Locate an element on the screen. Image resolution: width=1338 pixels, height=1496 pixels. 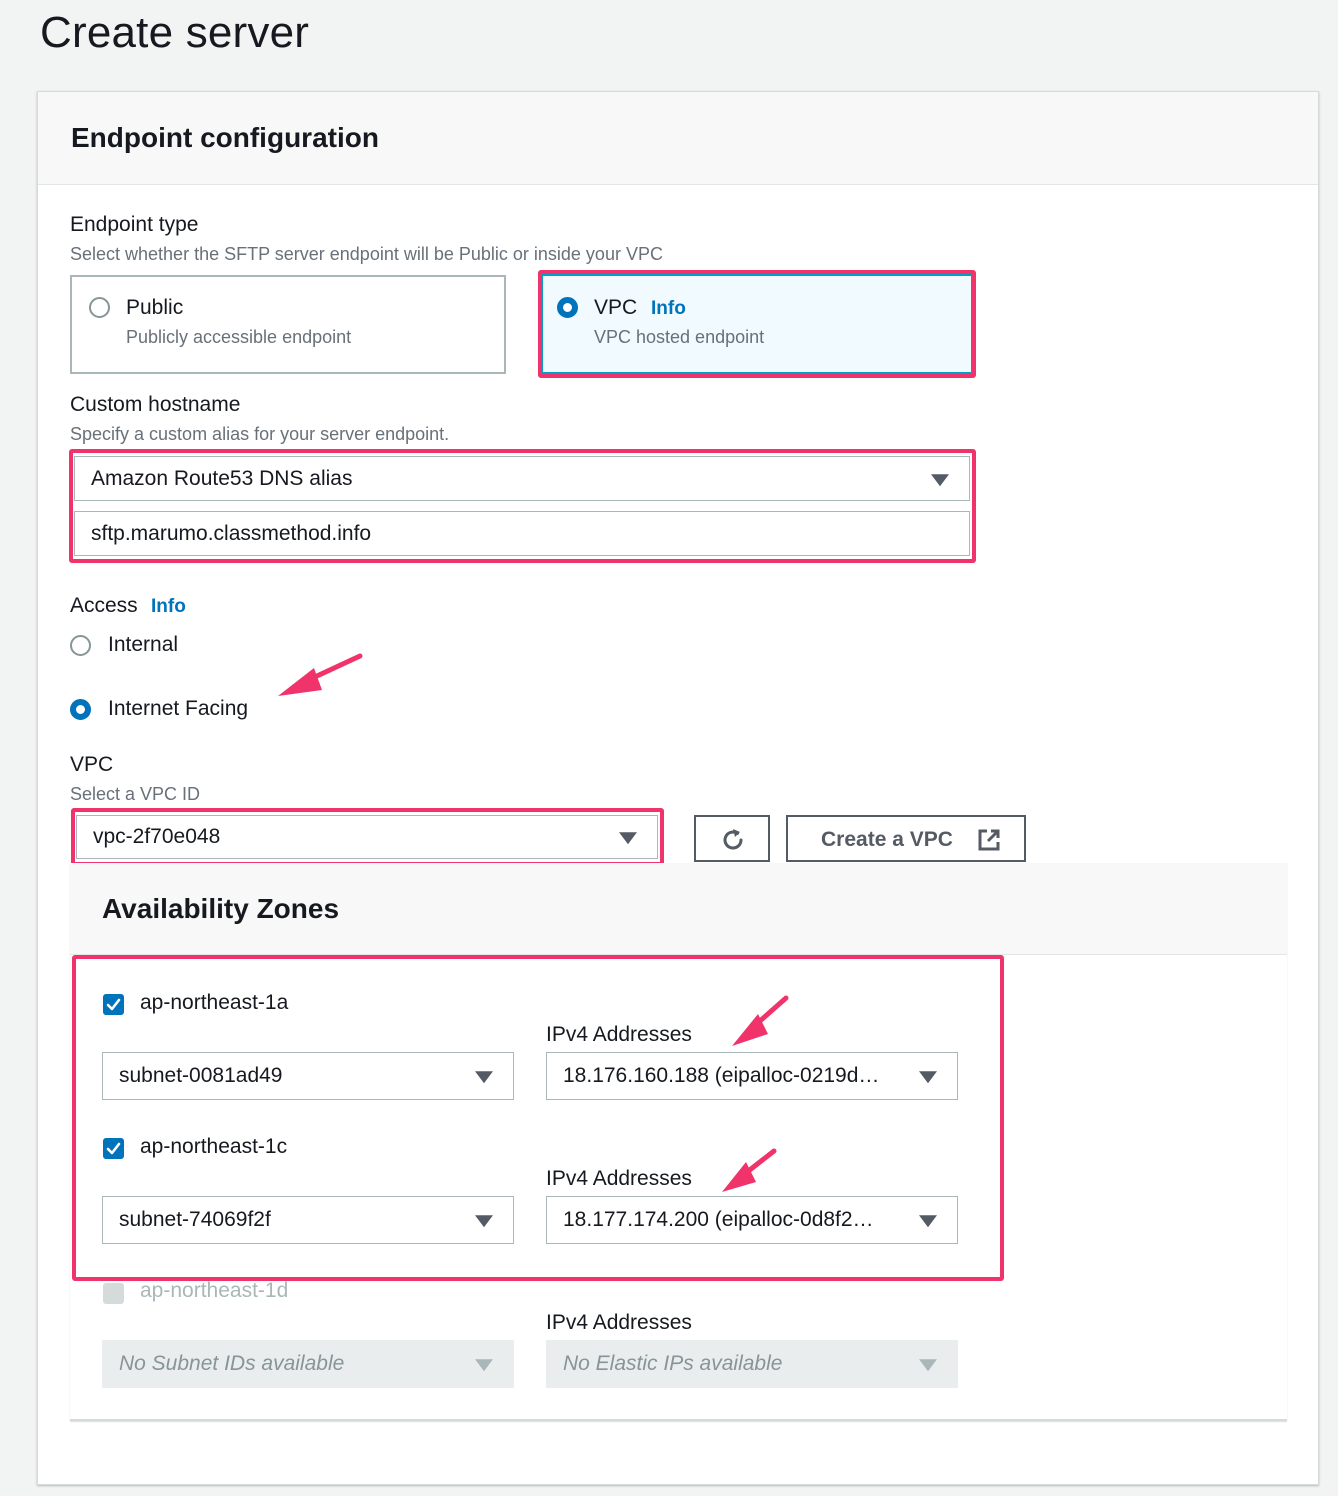
section-title: Endpoint configuration is located at coordinates (225, 137).